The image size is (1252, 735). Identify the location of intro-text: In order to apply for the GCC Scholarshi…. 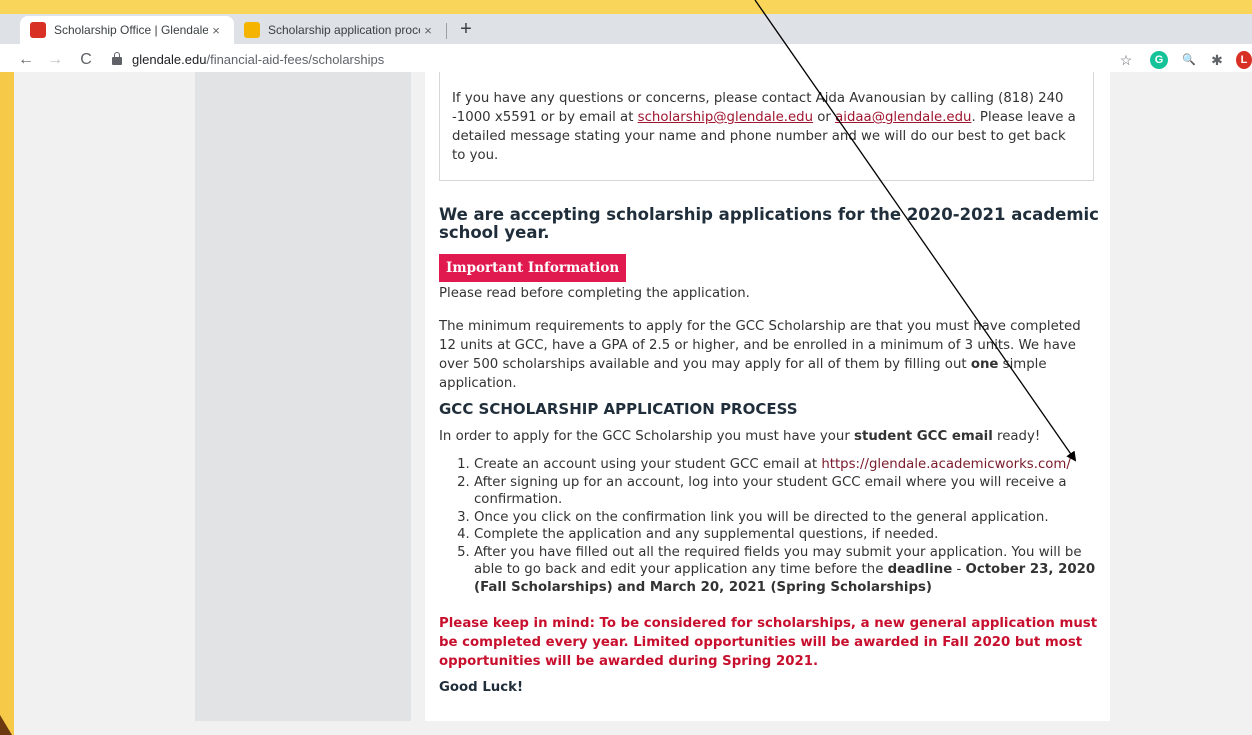
(647, 436).